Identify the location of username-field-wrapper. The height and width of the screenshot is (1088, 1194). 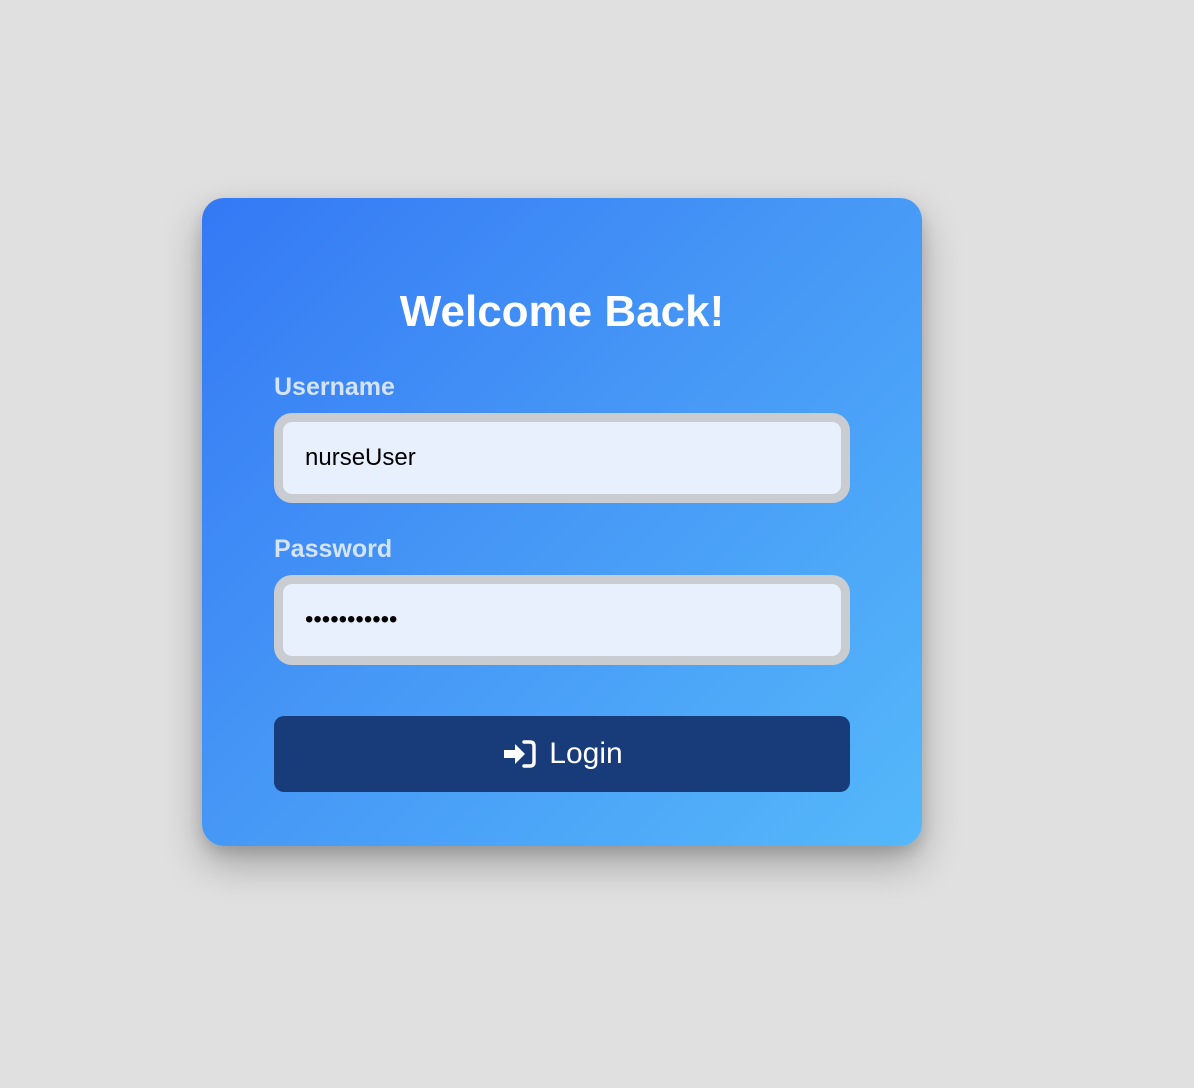
(562, 458).